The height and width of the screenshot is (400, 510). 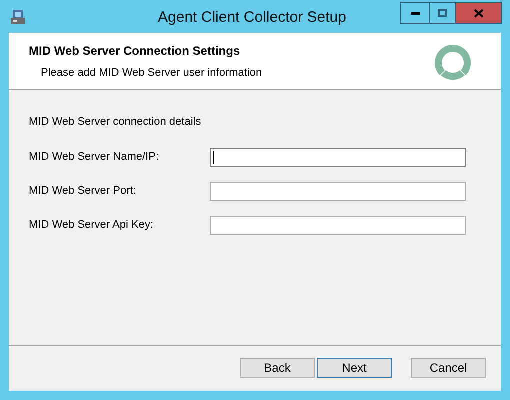 What do you see at coordinates (92, 225) in the screenshot?
I see `field-label: MID Web Server Api Key:` at bounding box center [92, 225].